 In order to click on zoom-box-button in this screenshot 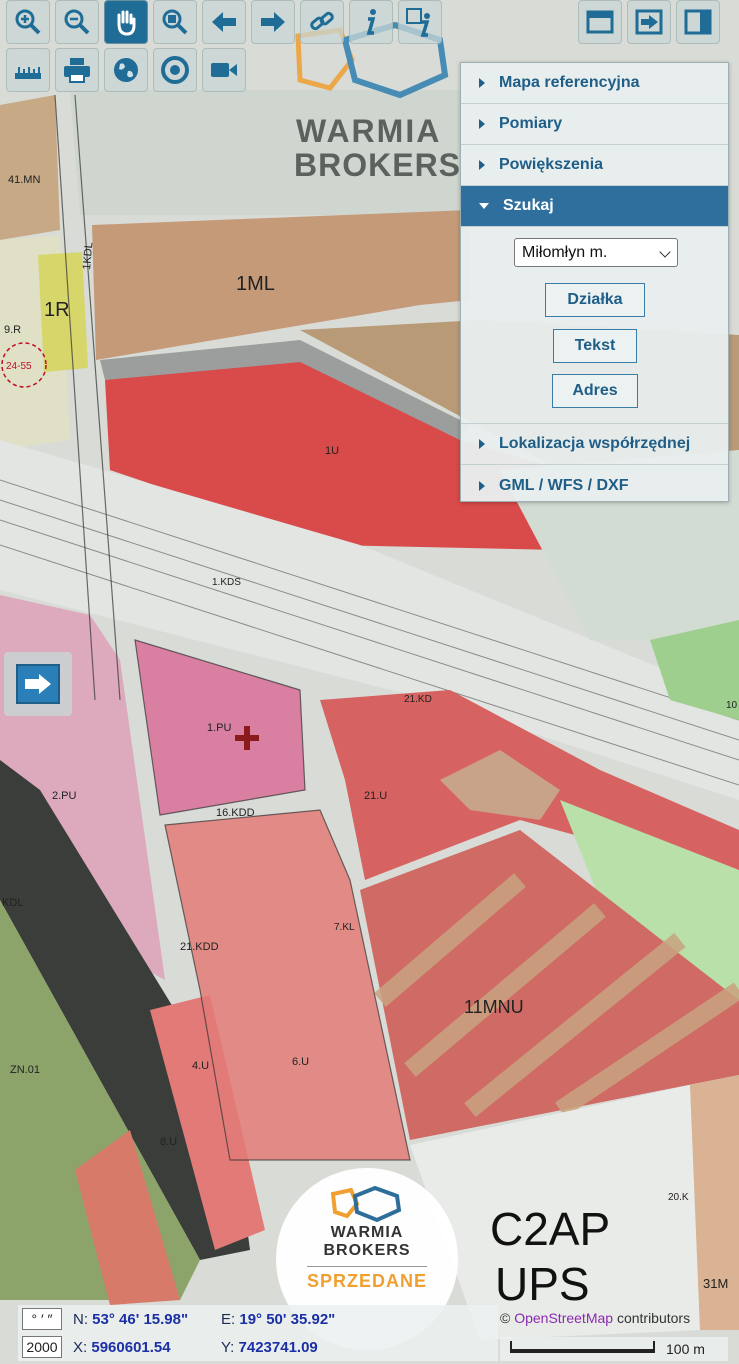, I will do `click(175, 22)`.